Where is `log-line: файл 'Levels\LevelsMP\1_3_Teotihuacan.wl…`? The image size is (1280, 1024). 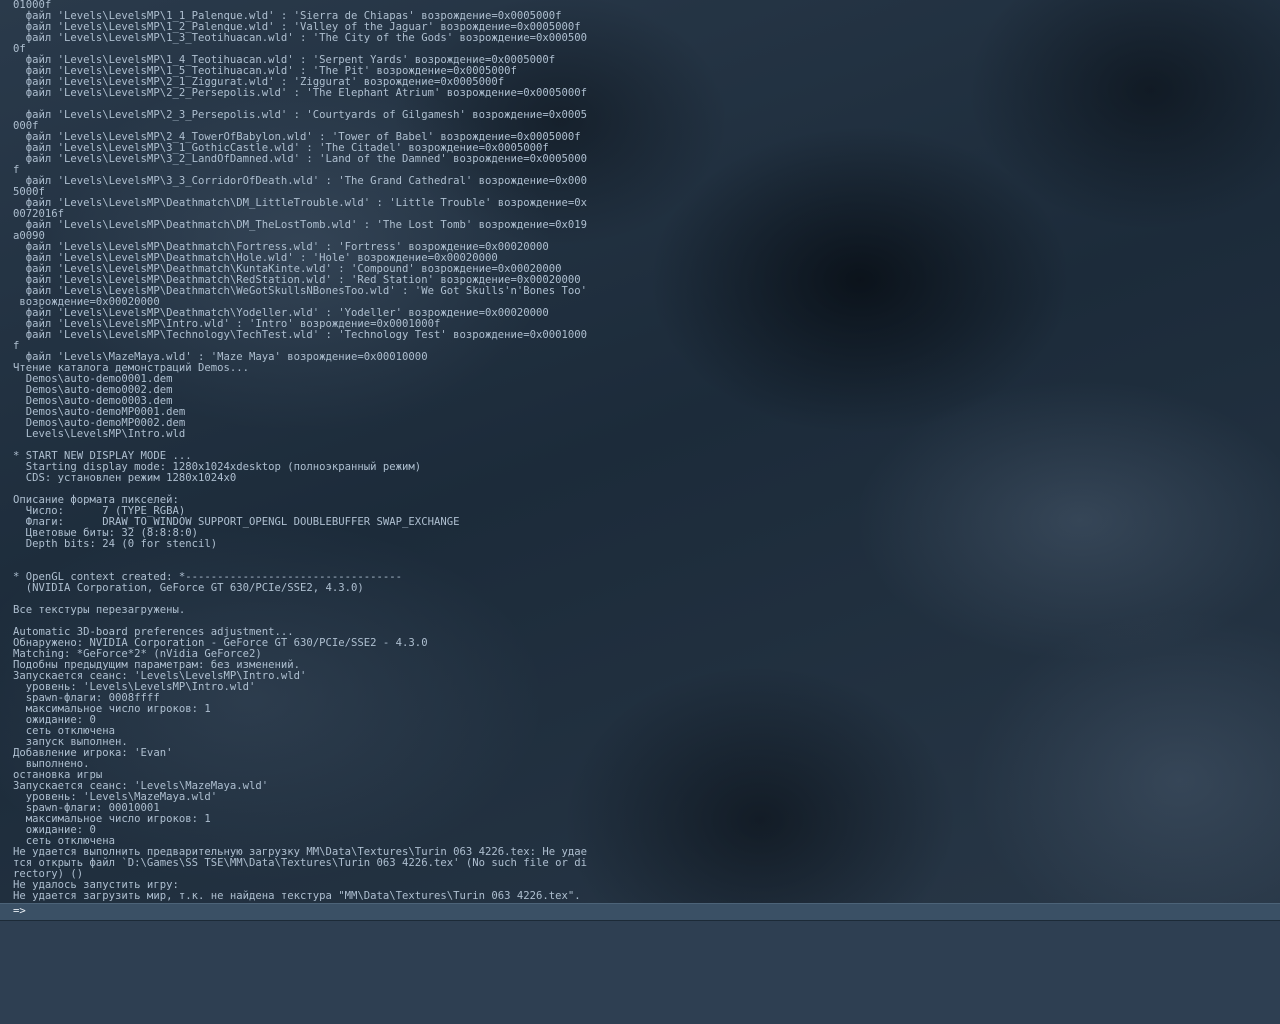 log-line: файл 'Levels\LevelsMP\1_3_Teotihuacan.wl… is located at coordinates (300, 38).